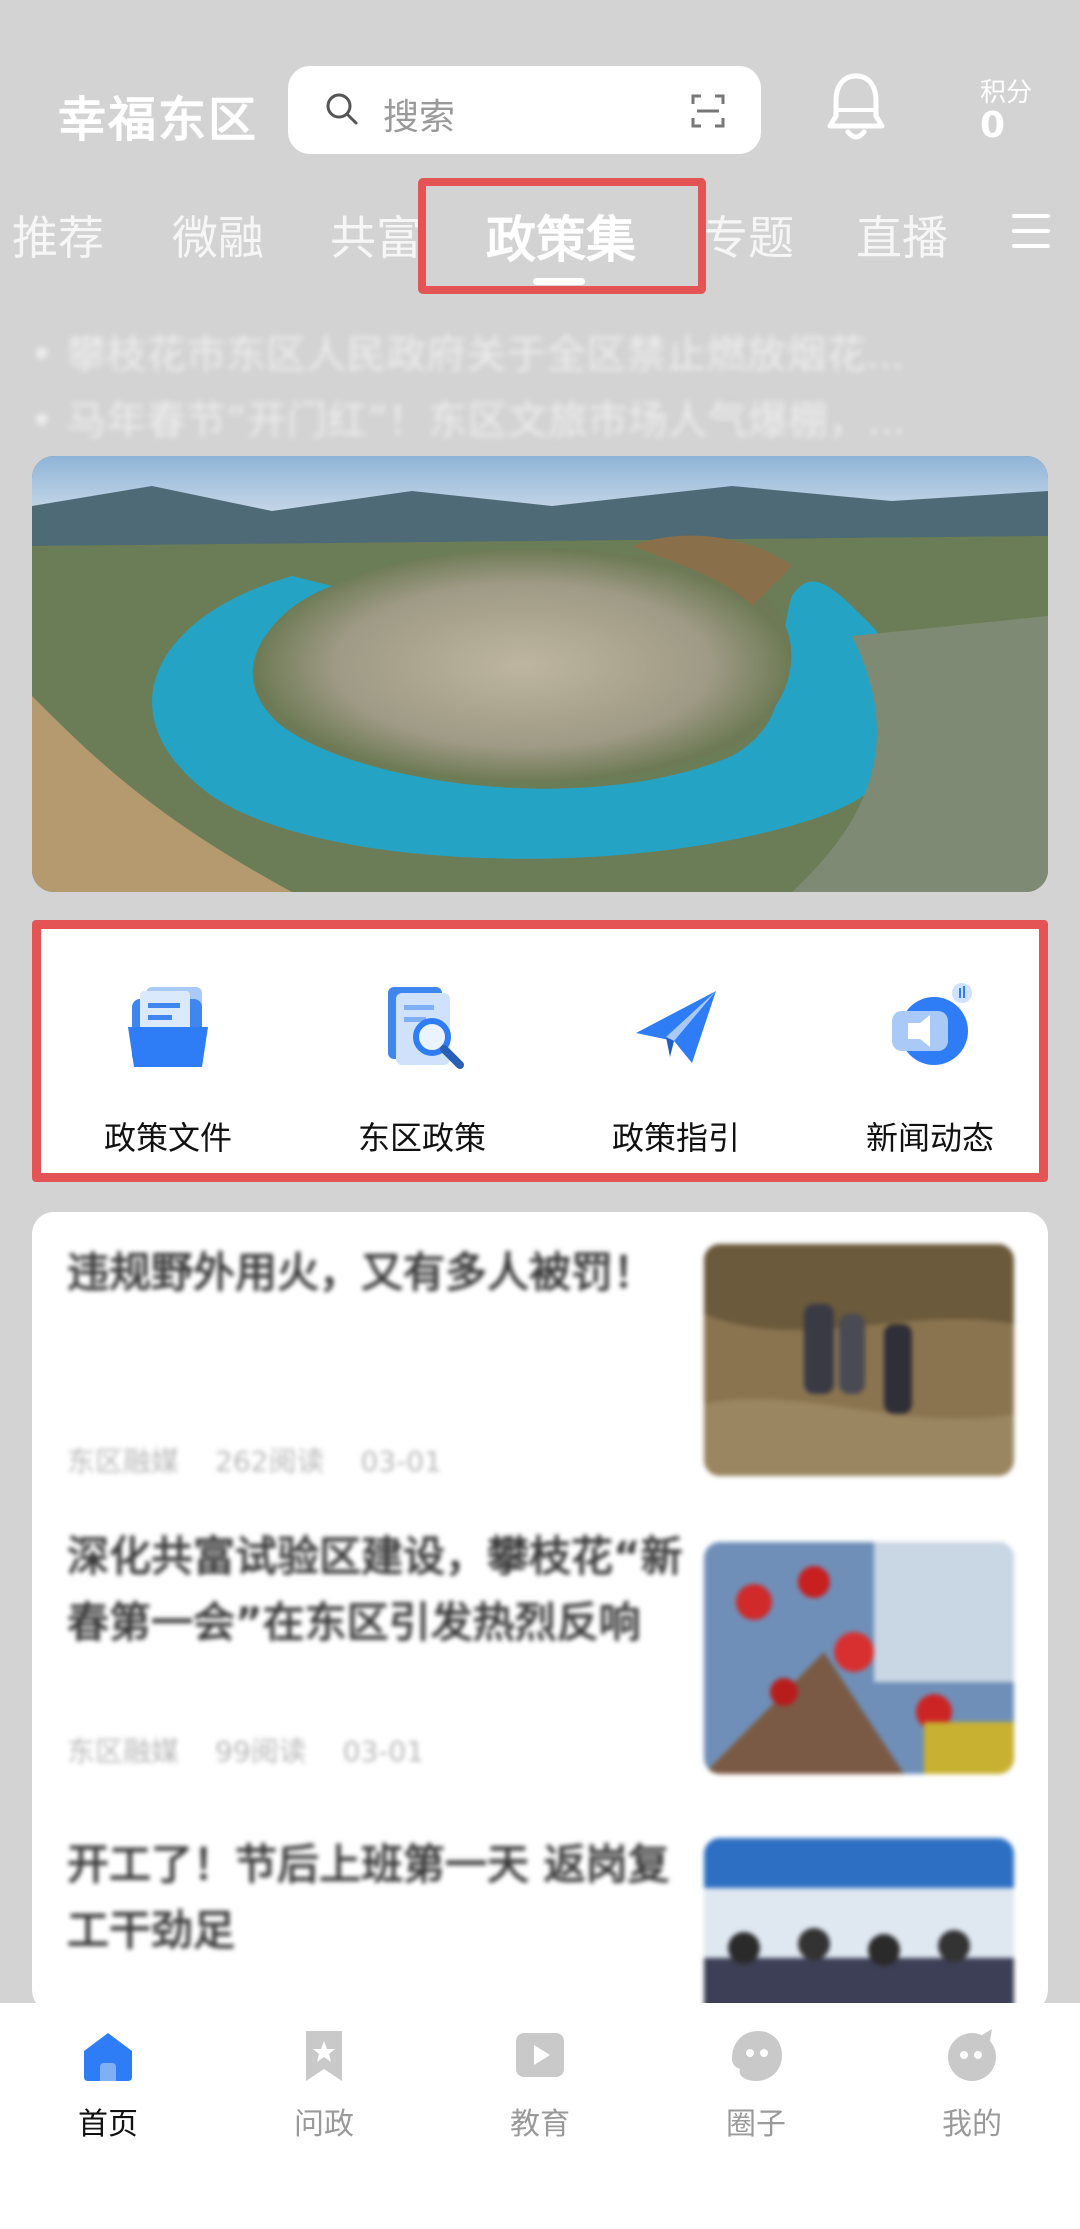 This screenshot has height=2229, width=1080. I want to click on nav-mine: 我的, so click(972, 2083).